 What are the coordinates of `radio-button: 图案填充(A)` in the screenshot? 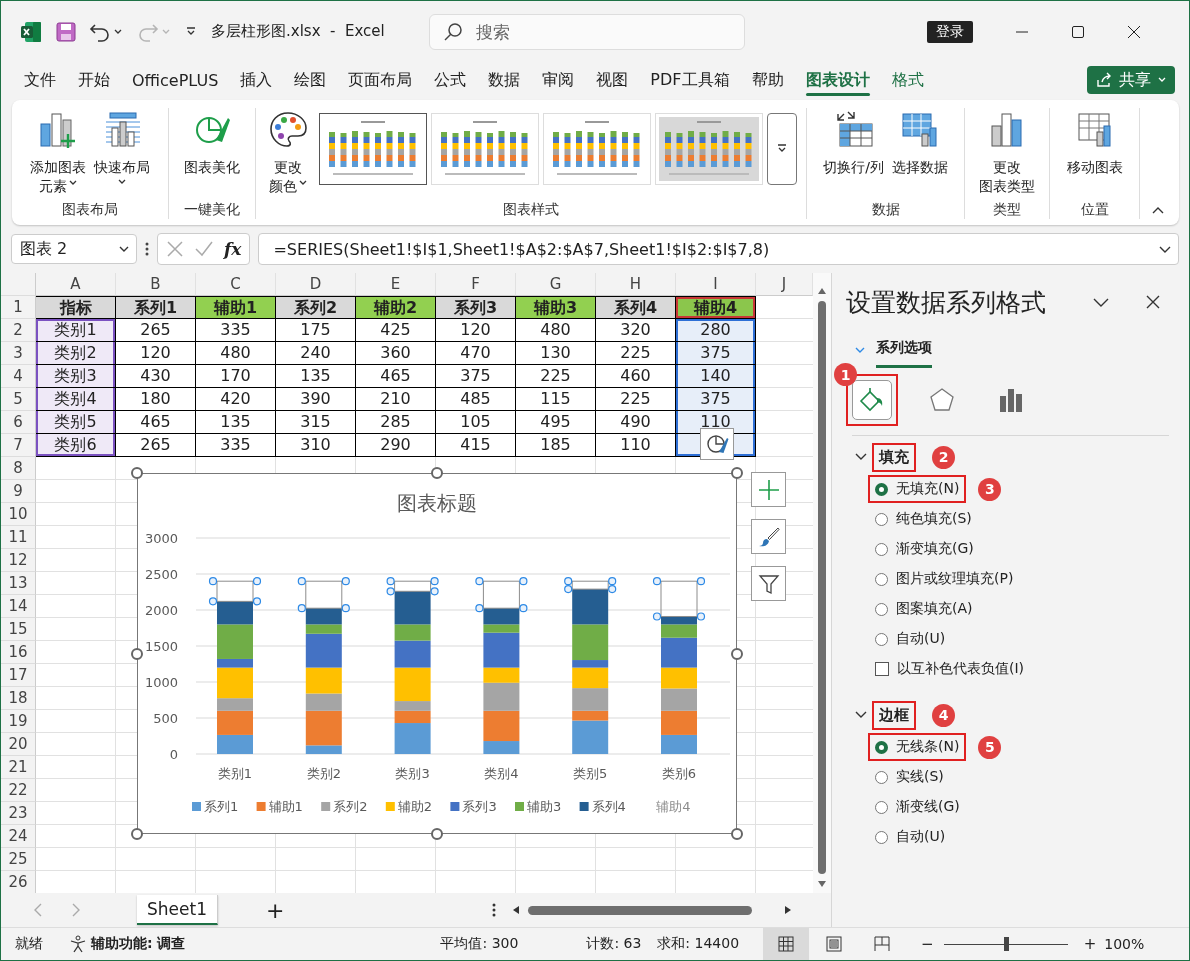 It's located at (924, 609).